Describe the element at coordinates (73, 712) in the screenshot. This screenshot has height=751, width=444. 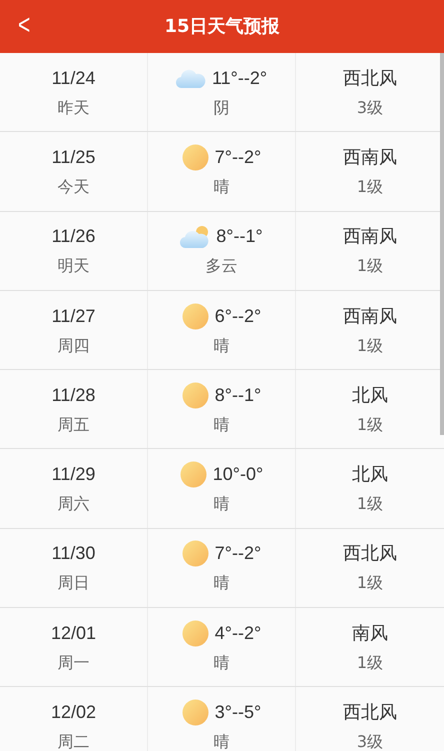
I see `date-text: 12/02` at that location.